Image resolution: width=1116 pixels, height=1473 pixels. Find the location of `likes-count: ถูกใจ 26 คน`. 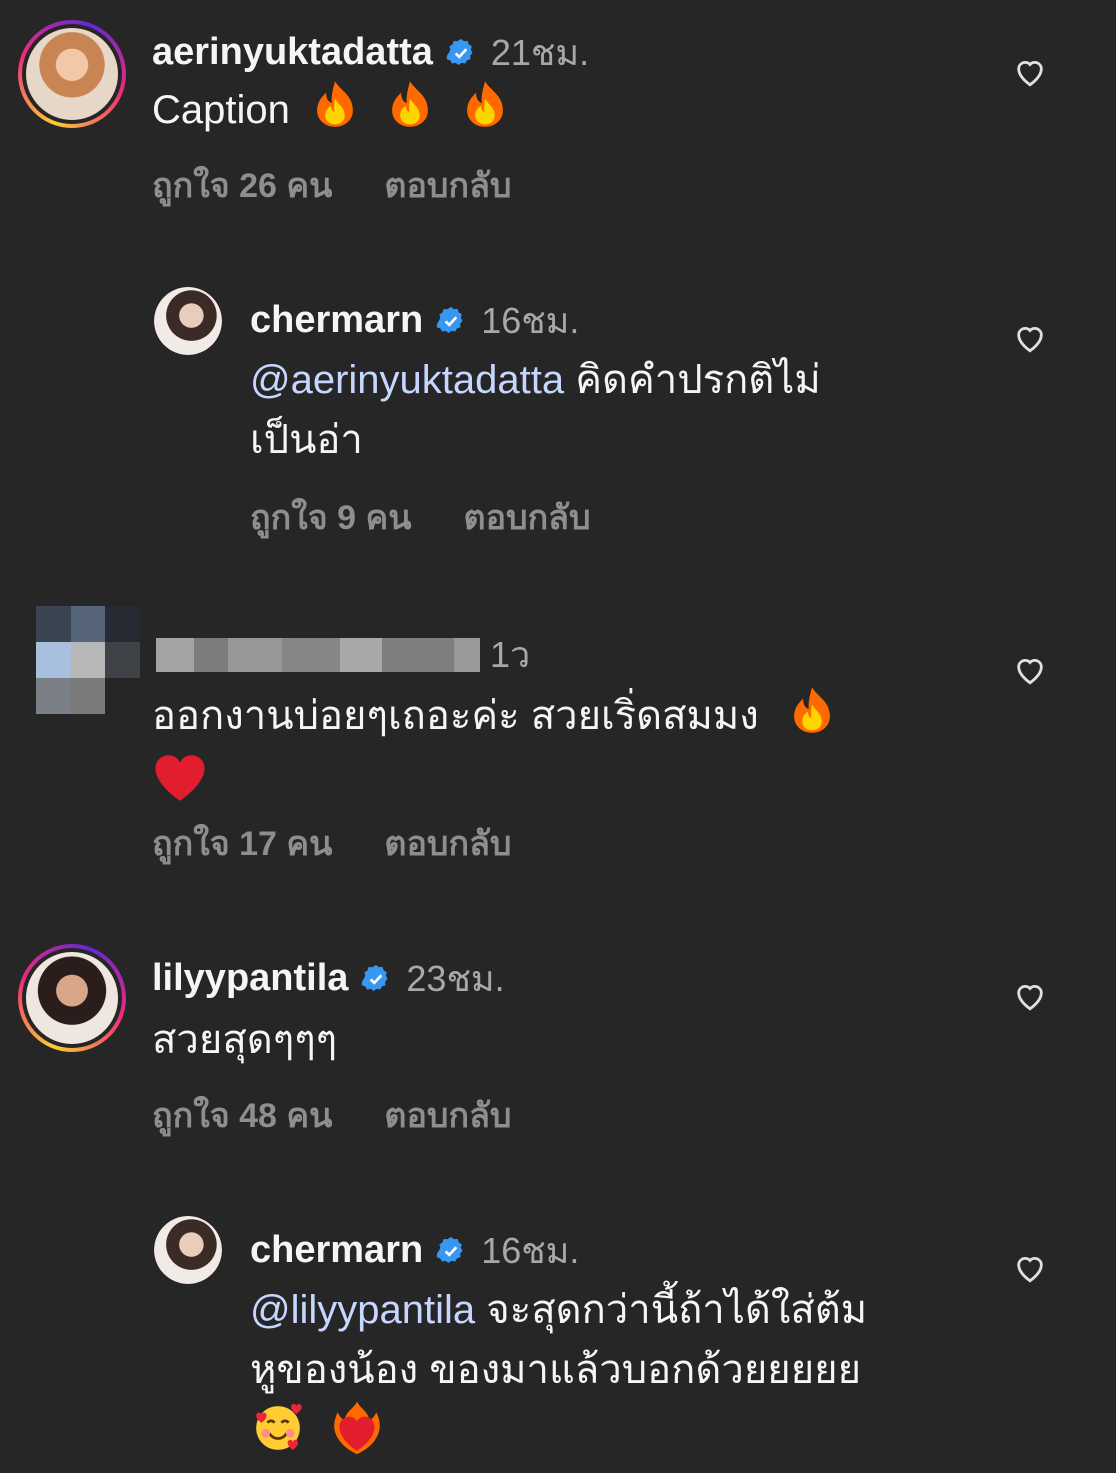

likes-count: ถูกใจ 26 คน is located at coordinates (242, 185).